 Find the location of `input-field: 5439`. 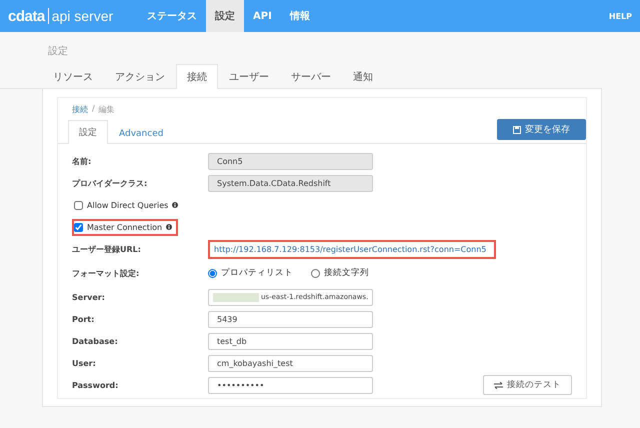

input-field: 5439 is located at coordinates (290, 319).